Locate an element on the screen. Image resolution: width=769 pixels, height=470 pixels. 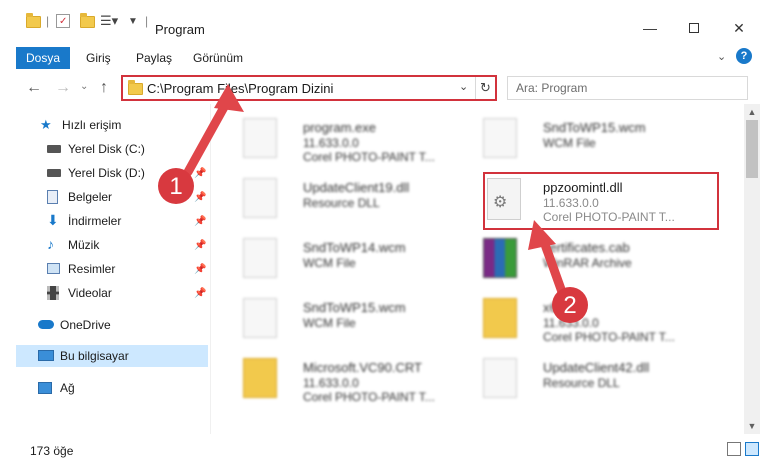
properties-icon: ✓ is located at coordinates (63, 21).